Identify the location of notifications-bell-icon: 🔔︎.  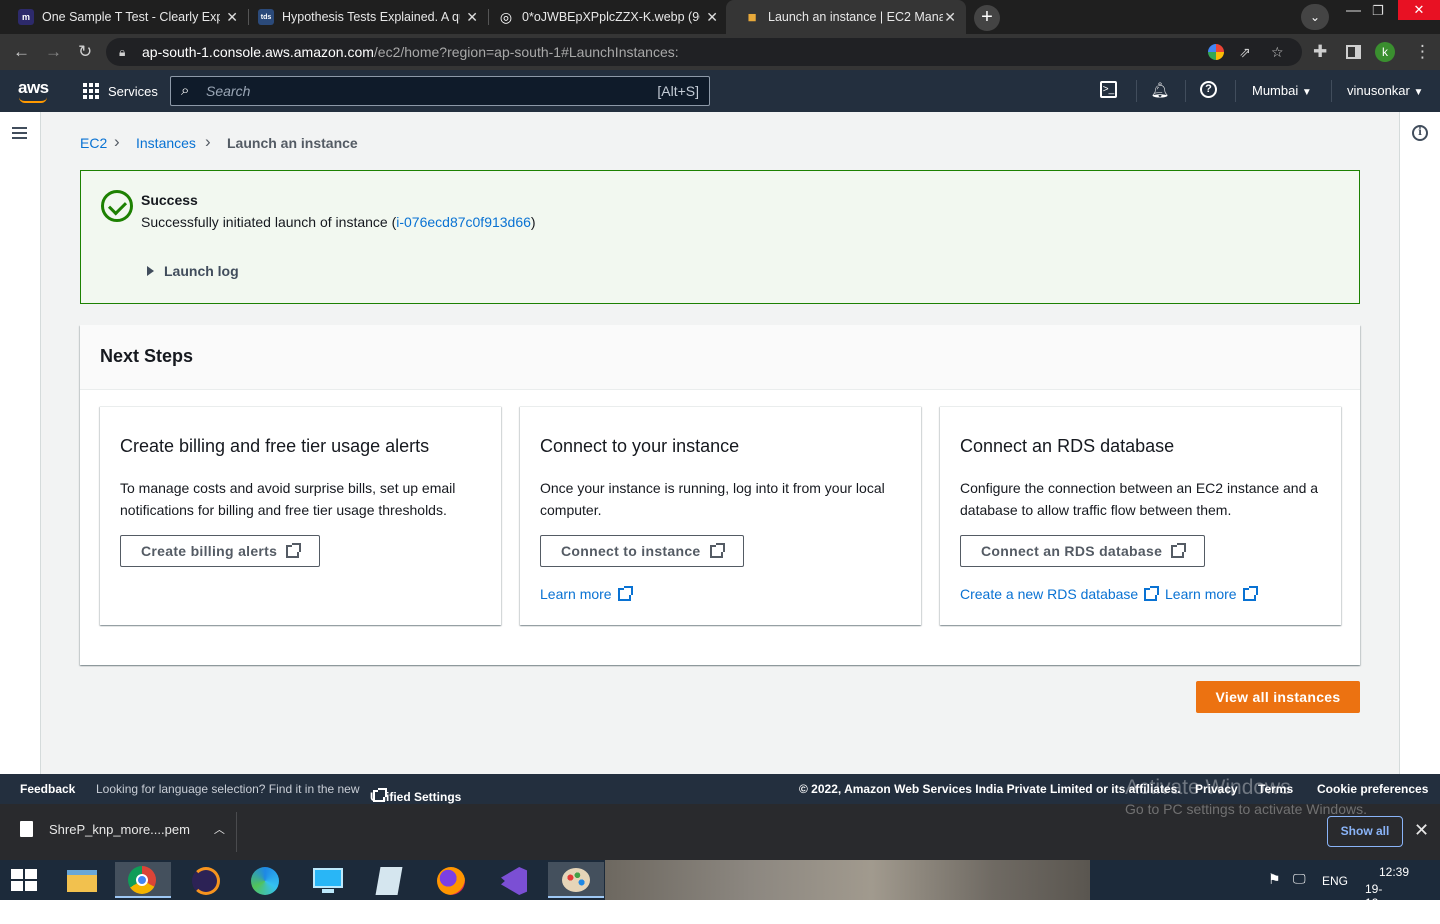
(1160, 91).